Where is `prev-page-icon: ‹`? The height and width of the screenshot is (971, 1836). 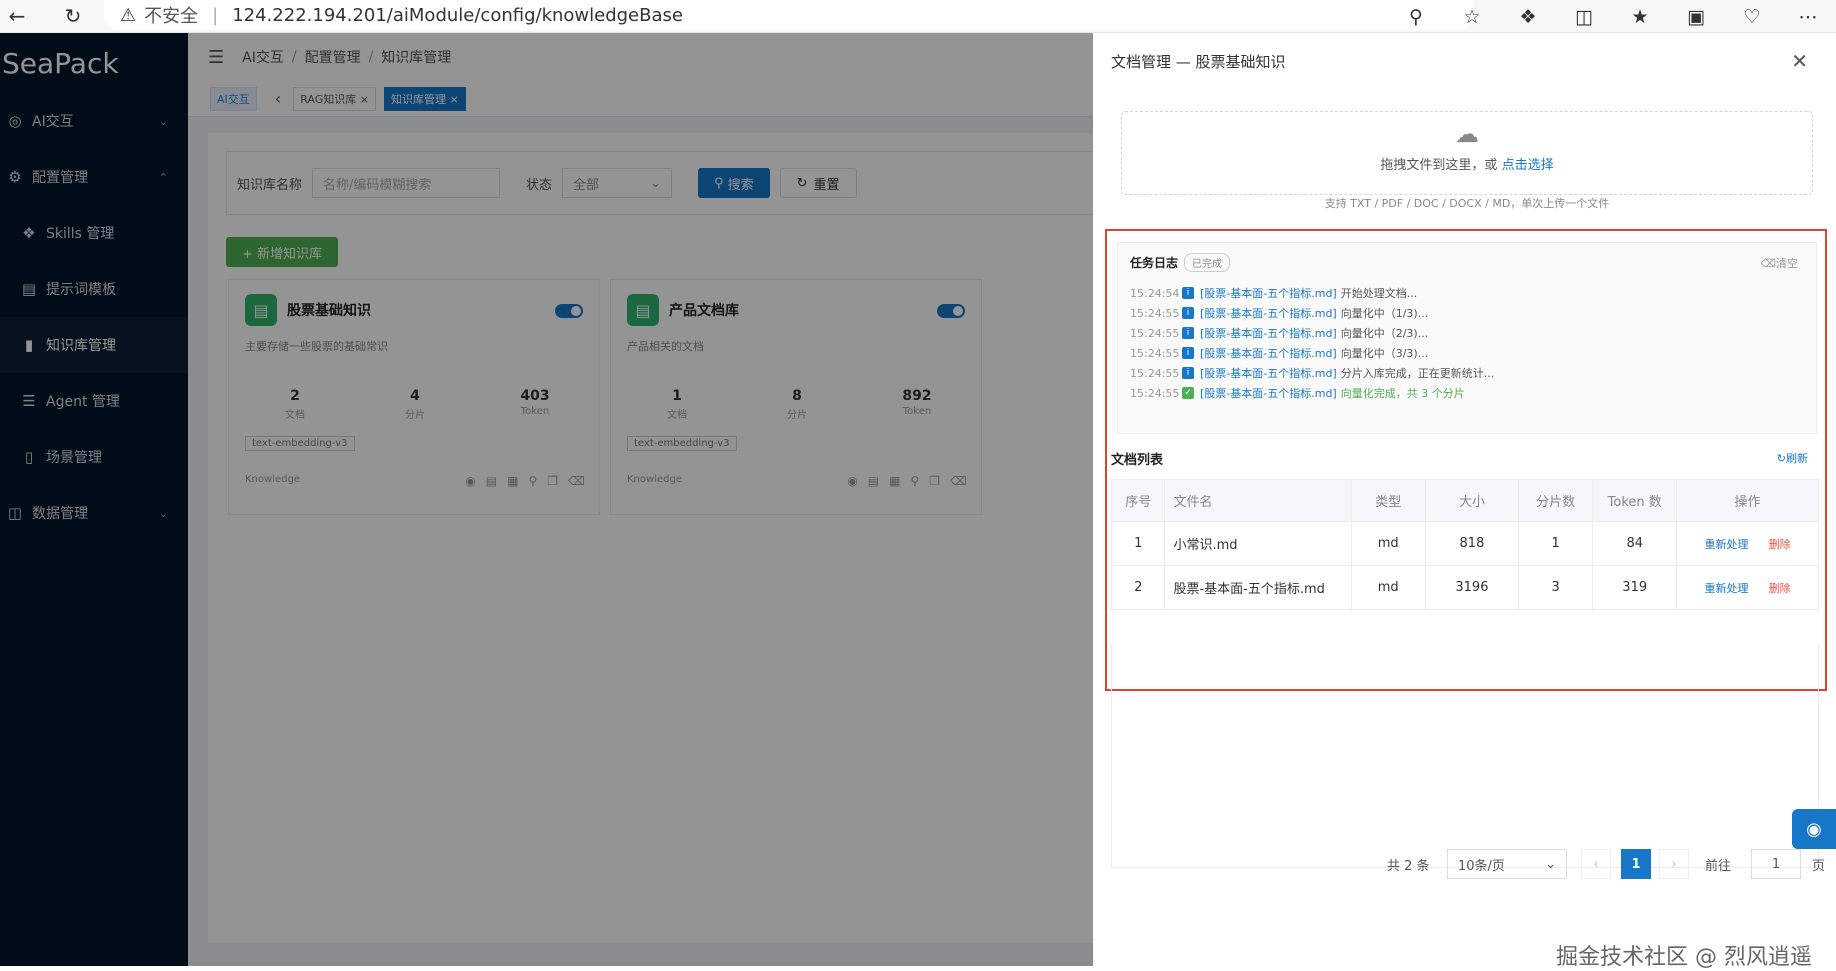
prev-page-icon: ‹ is located at coordinates (1596, 864).